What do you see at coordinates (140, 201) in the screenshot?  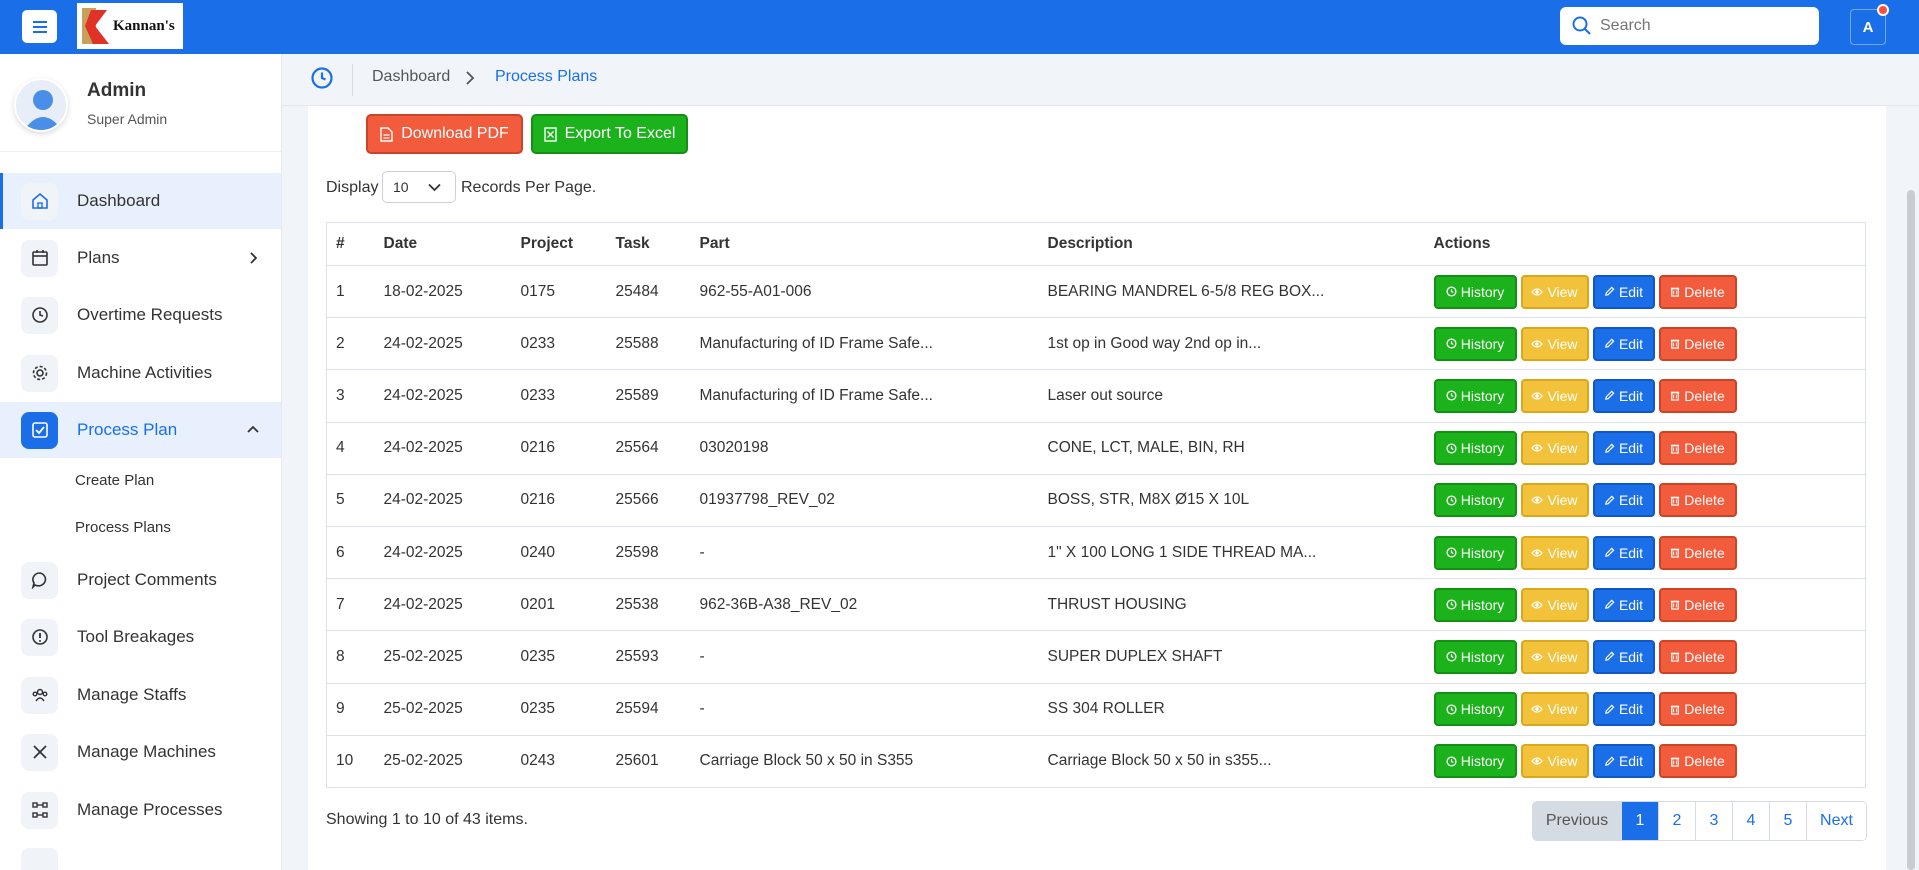 I see `sidebar-item-dashboard: Dashboard` at bounding box center [140, 201].